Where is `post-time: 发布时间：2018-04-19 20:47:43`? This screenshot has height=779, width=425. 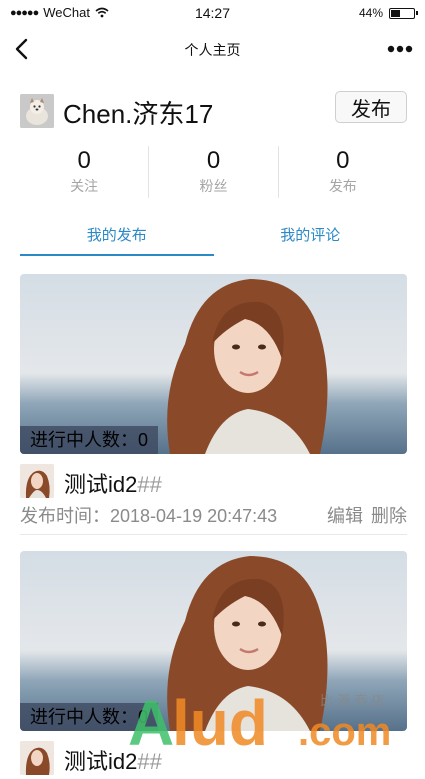 post-time: 发布时间：2018-04-19 20:47:43 is located at coordinates (149, 516).